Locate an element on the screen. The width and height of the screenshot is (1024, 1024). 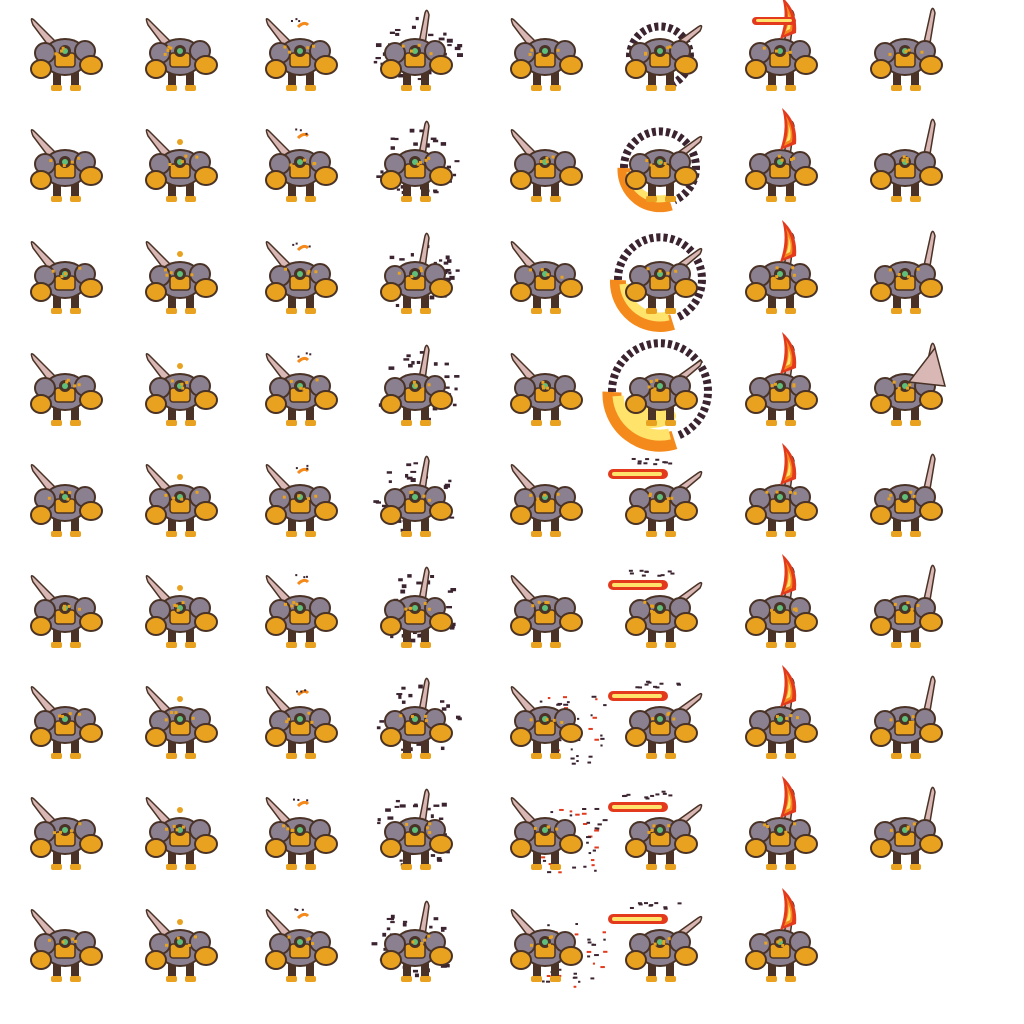
sprite-frame-c7-r3 is located at coordinates (781, 267).